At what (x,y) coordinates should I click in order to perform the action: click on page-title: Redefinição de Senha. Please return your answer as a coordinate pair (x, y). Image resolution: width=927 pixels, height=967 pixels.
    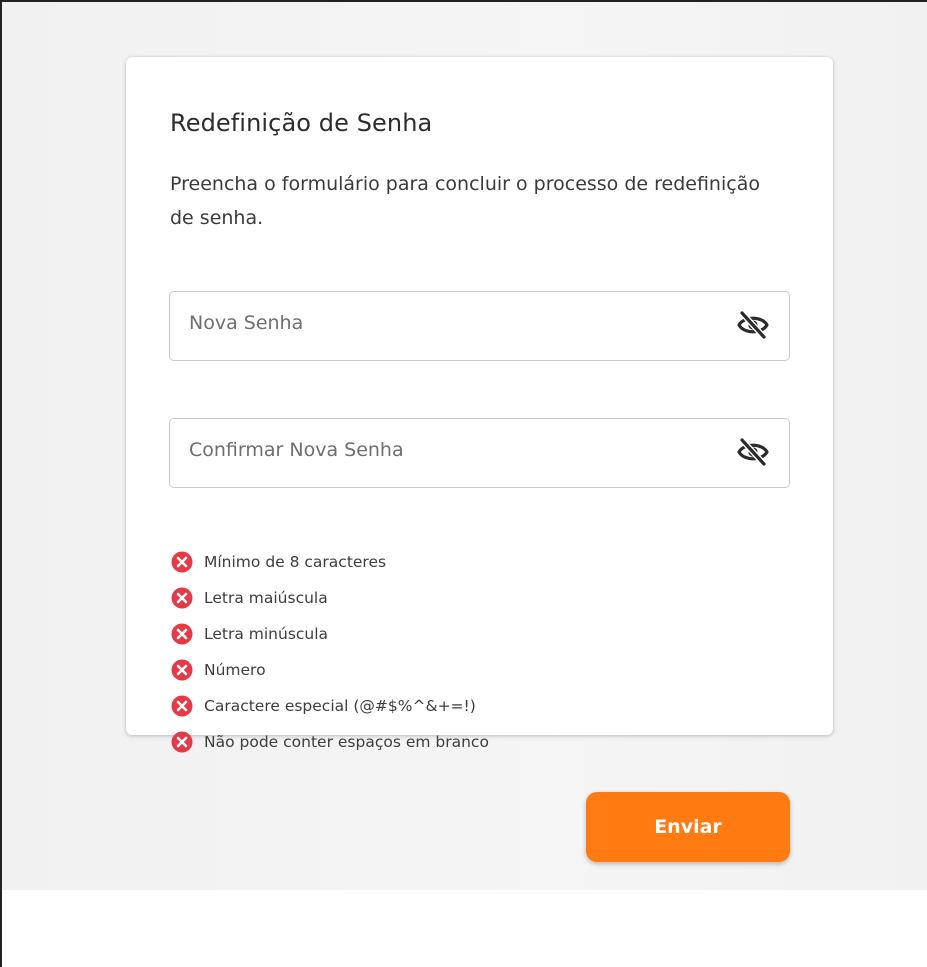
    Looking at the image, I should click on (301, 123).